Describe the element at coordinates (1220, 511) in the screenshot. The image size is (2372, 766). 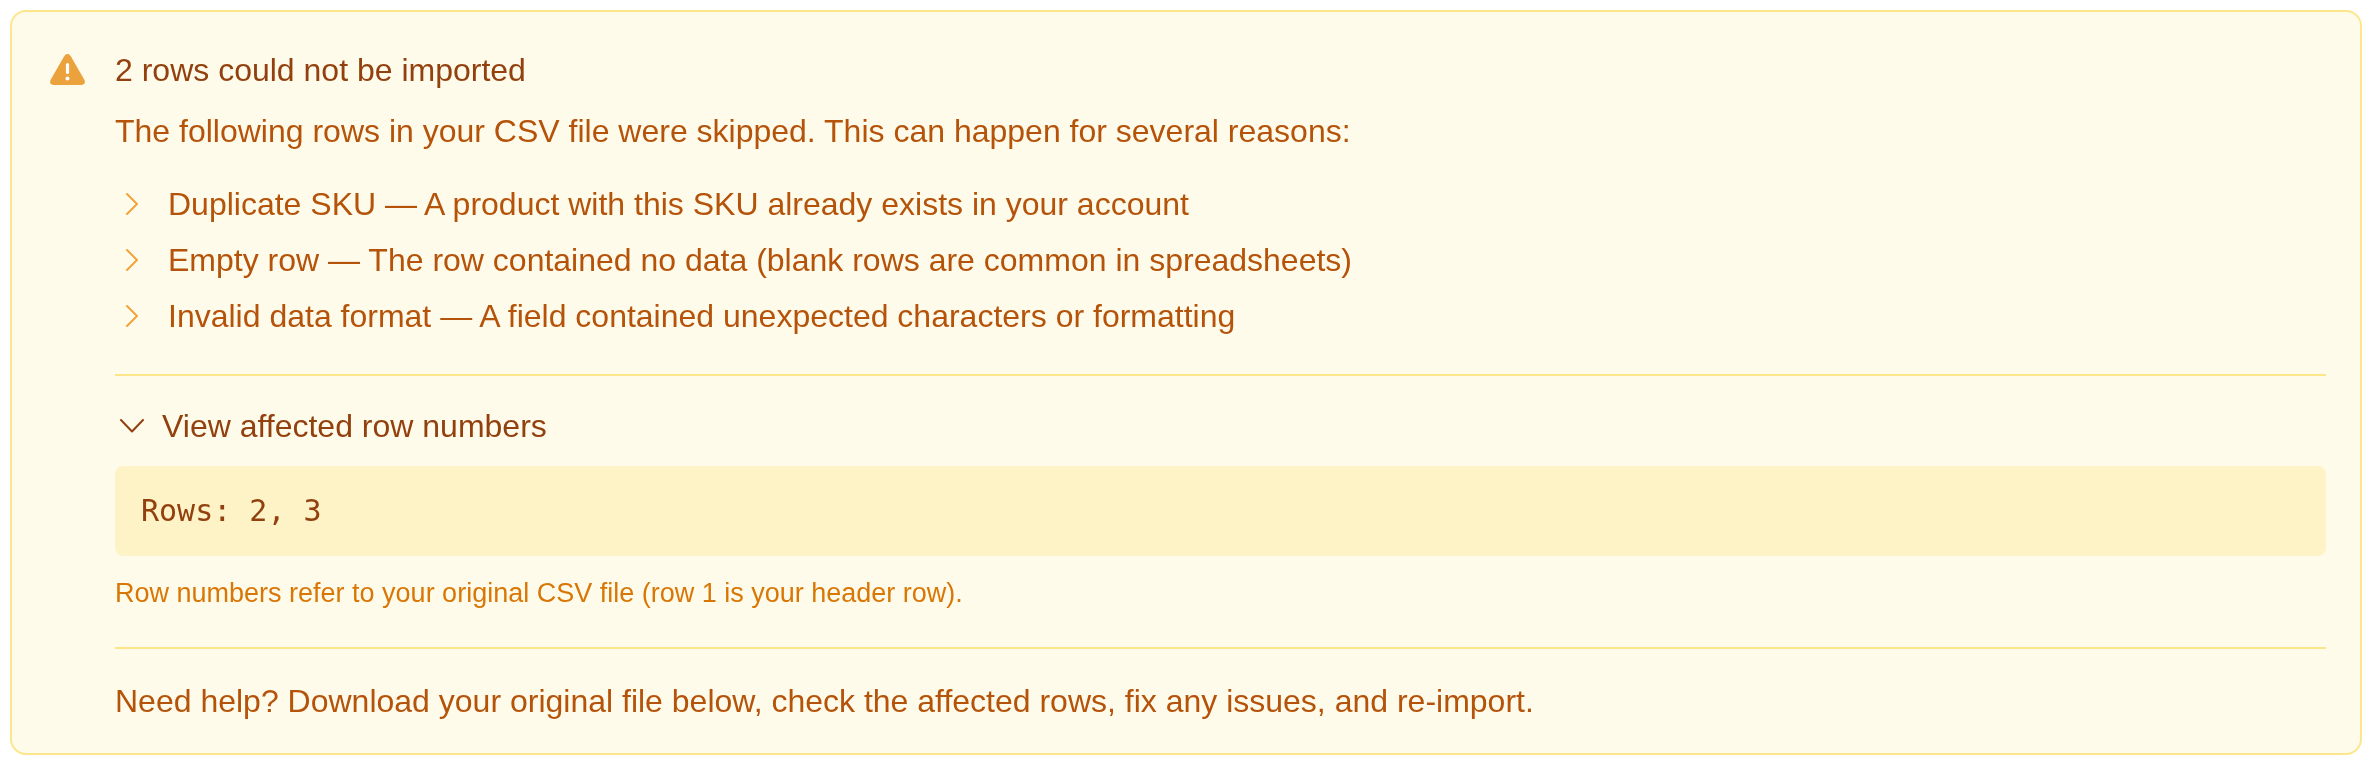
I see `row-numbers: Rows: 2, 3` at that location.